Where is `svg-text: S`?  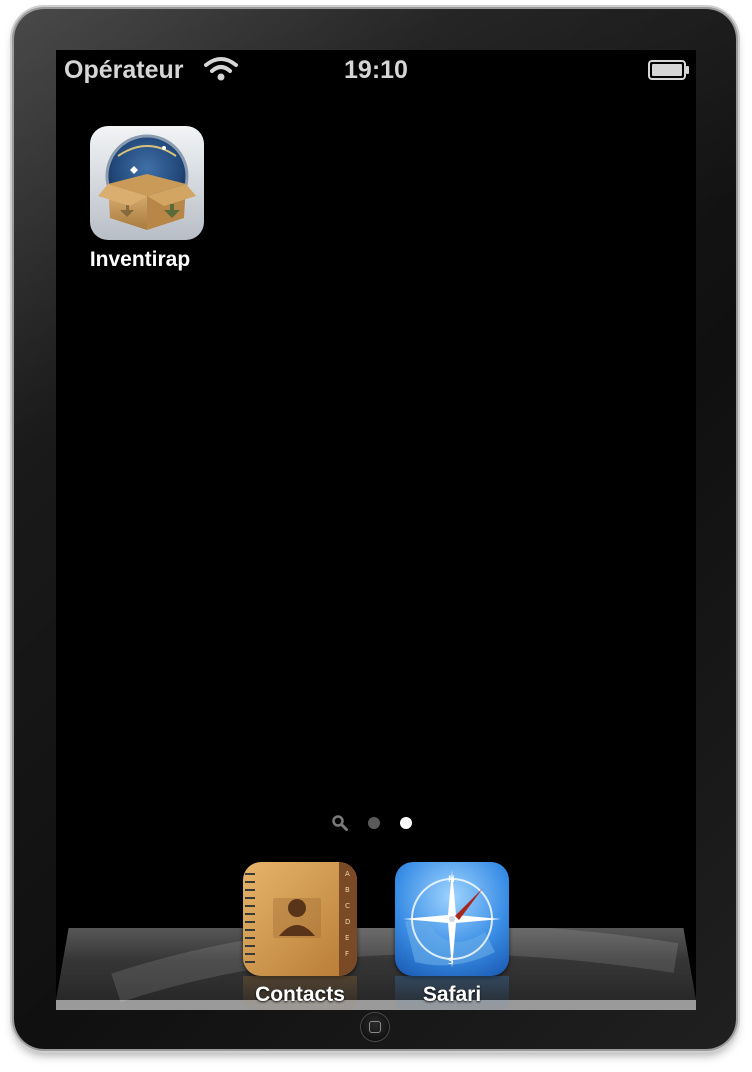
svg-text: S is located at coordinates (451, 962).